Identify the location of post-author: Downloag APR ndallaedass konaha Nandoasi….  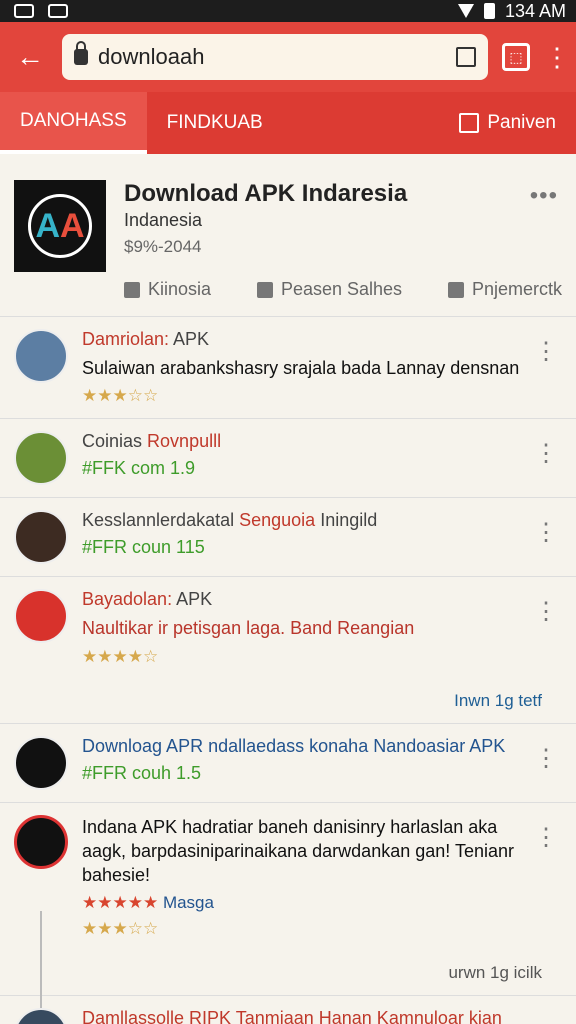
(294, 745).